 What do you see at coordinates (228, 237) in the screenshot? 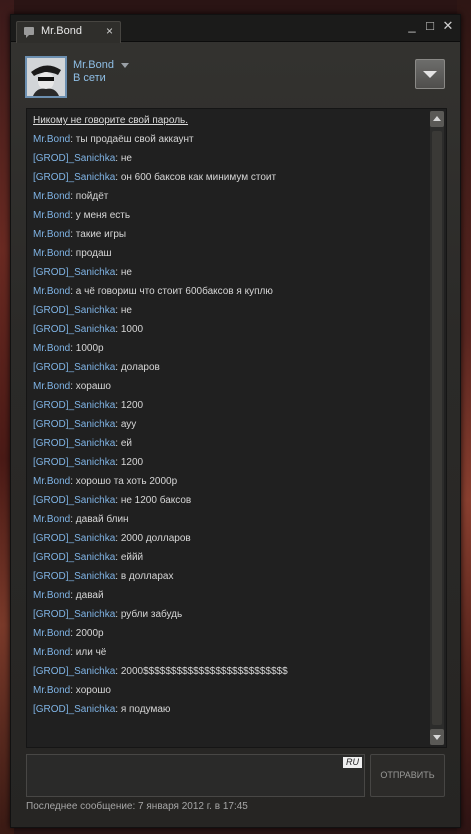
I see `chat-message: Mr.Bond: такие игры` at bounding box center [228, 237].